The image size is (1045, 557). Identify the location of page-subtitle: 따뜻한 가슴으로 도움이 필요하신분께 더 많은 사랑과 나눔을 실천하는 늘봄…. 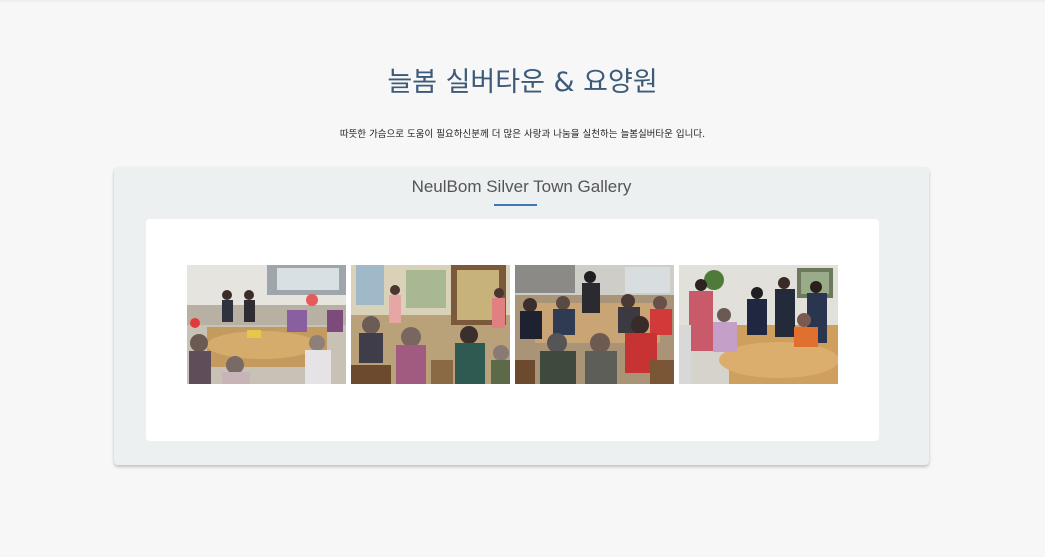
(522, 134).